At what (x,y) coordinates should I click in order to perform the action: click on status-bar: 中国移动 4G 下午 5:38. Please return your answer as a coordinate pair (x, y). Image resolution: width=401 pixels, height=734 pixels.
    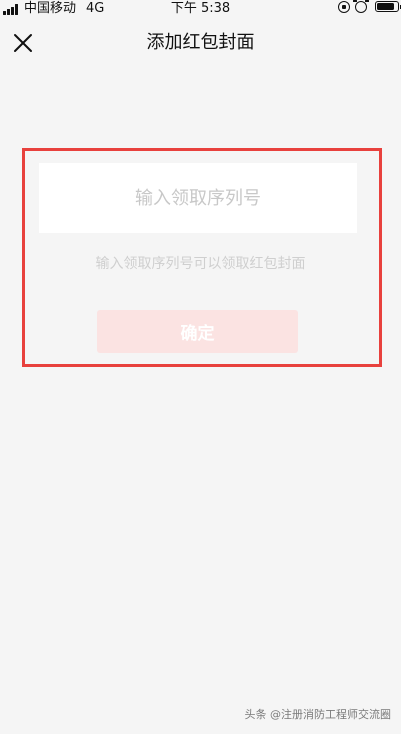
    Looking at the image, I should click on (200, 9).